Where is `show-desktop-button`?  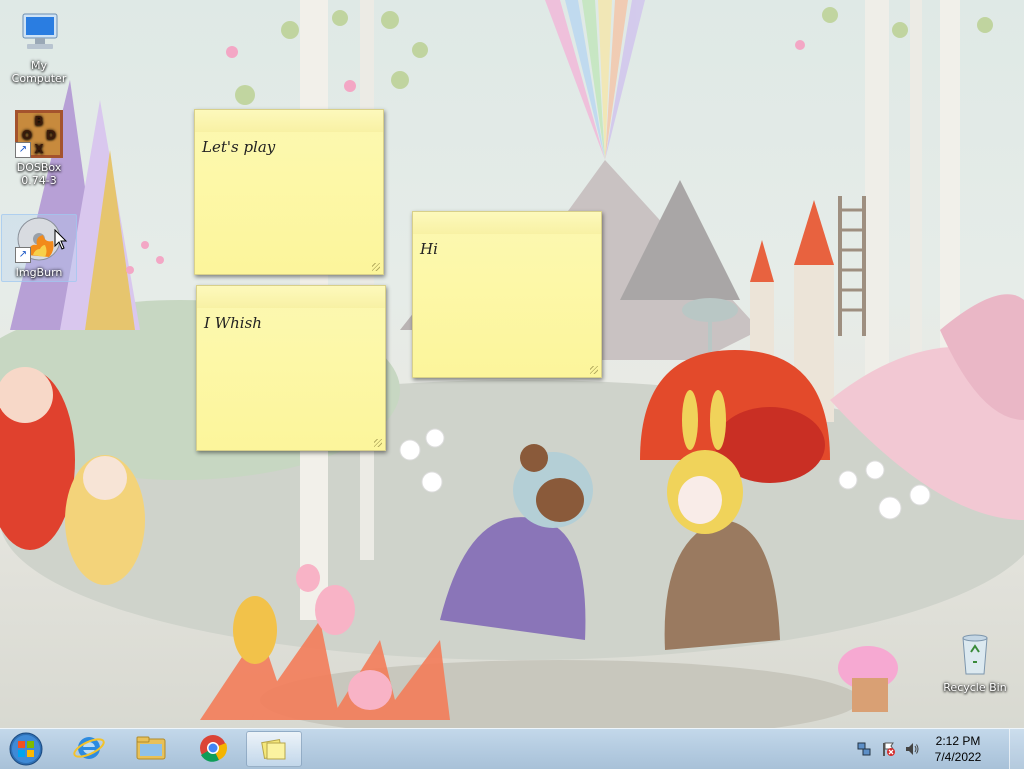
show-desktop-button is located at coordinates (1016, 749).